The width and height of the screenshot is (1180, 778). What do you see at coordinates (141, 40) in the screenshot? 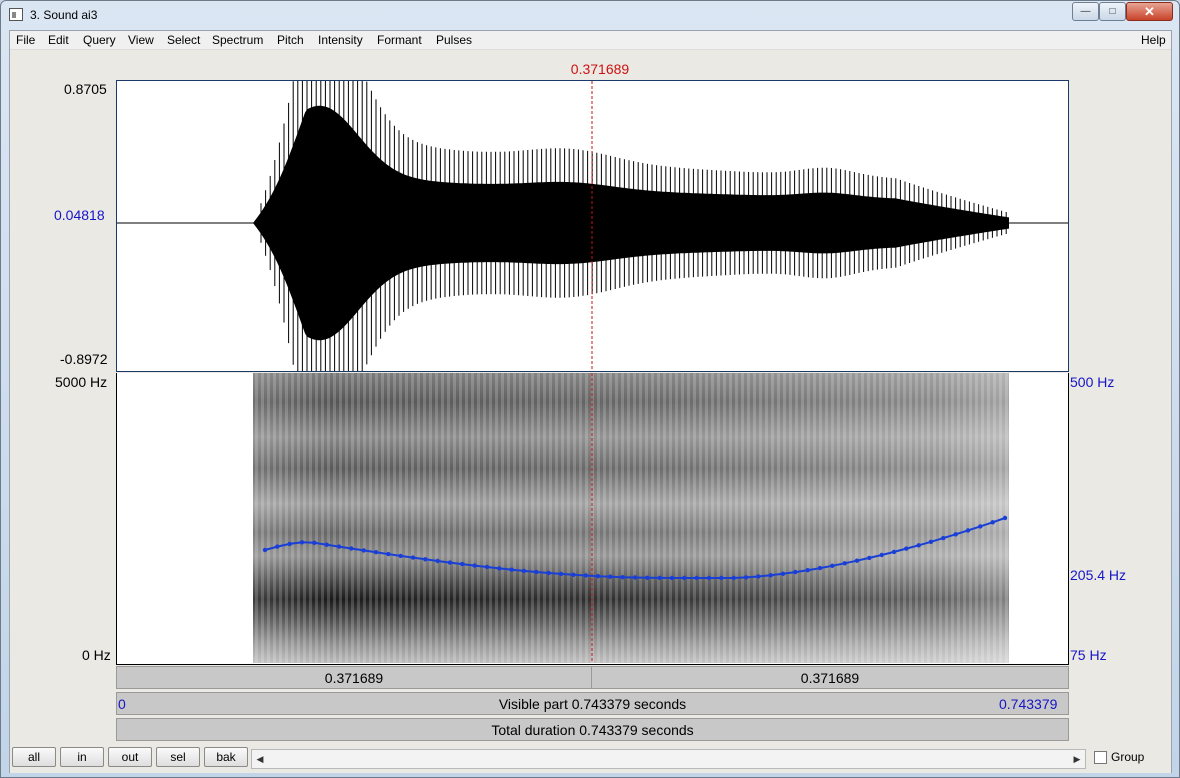
I see `menu-view: View` at bounding box center [141, 40].